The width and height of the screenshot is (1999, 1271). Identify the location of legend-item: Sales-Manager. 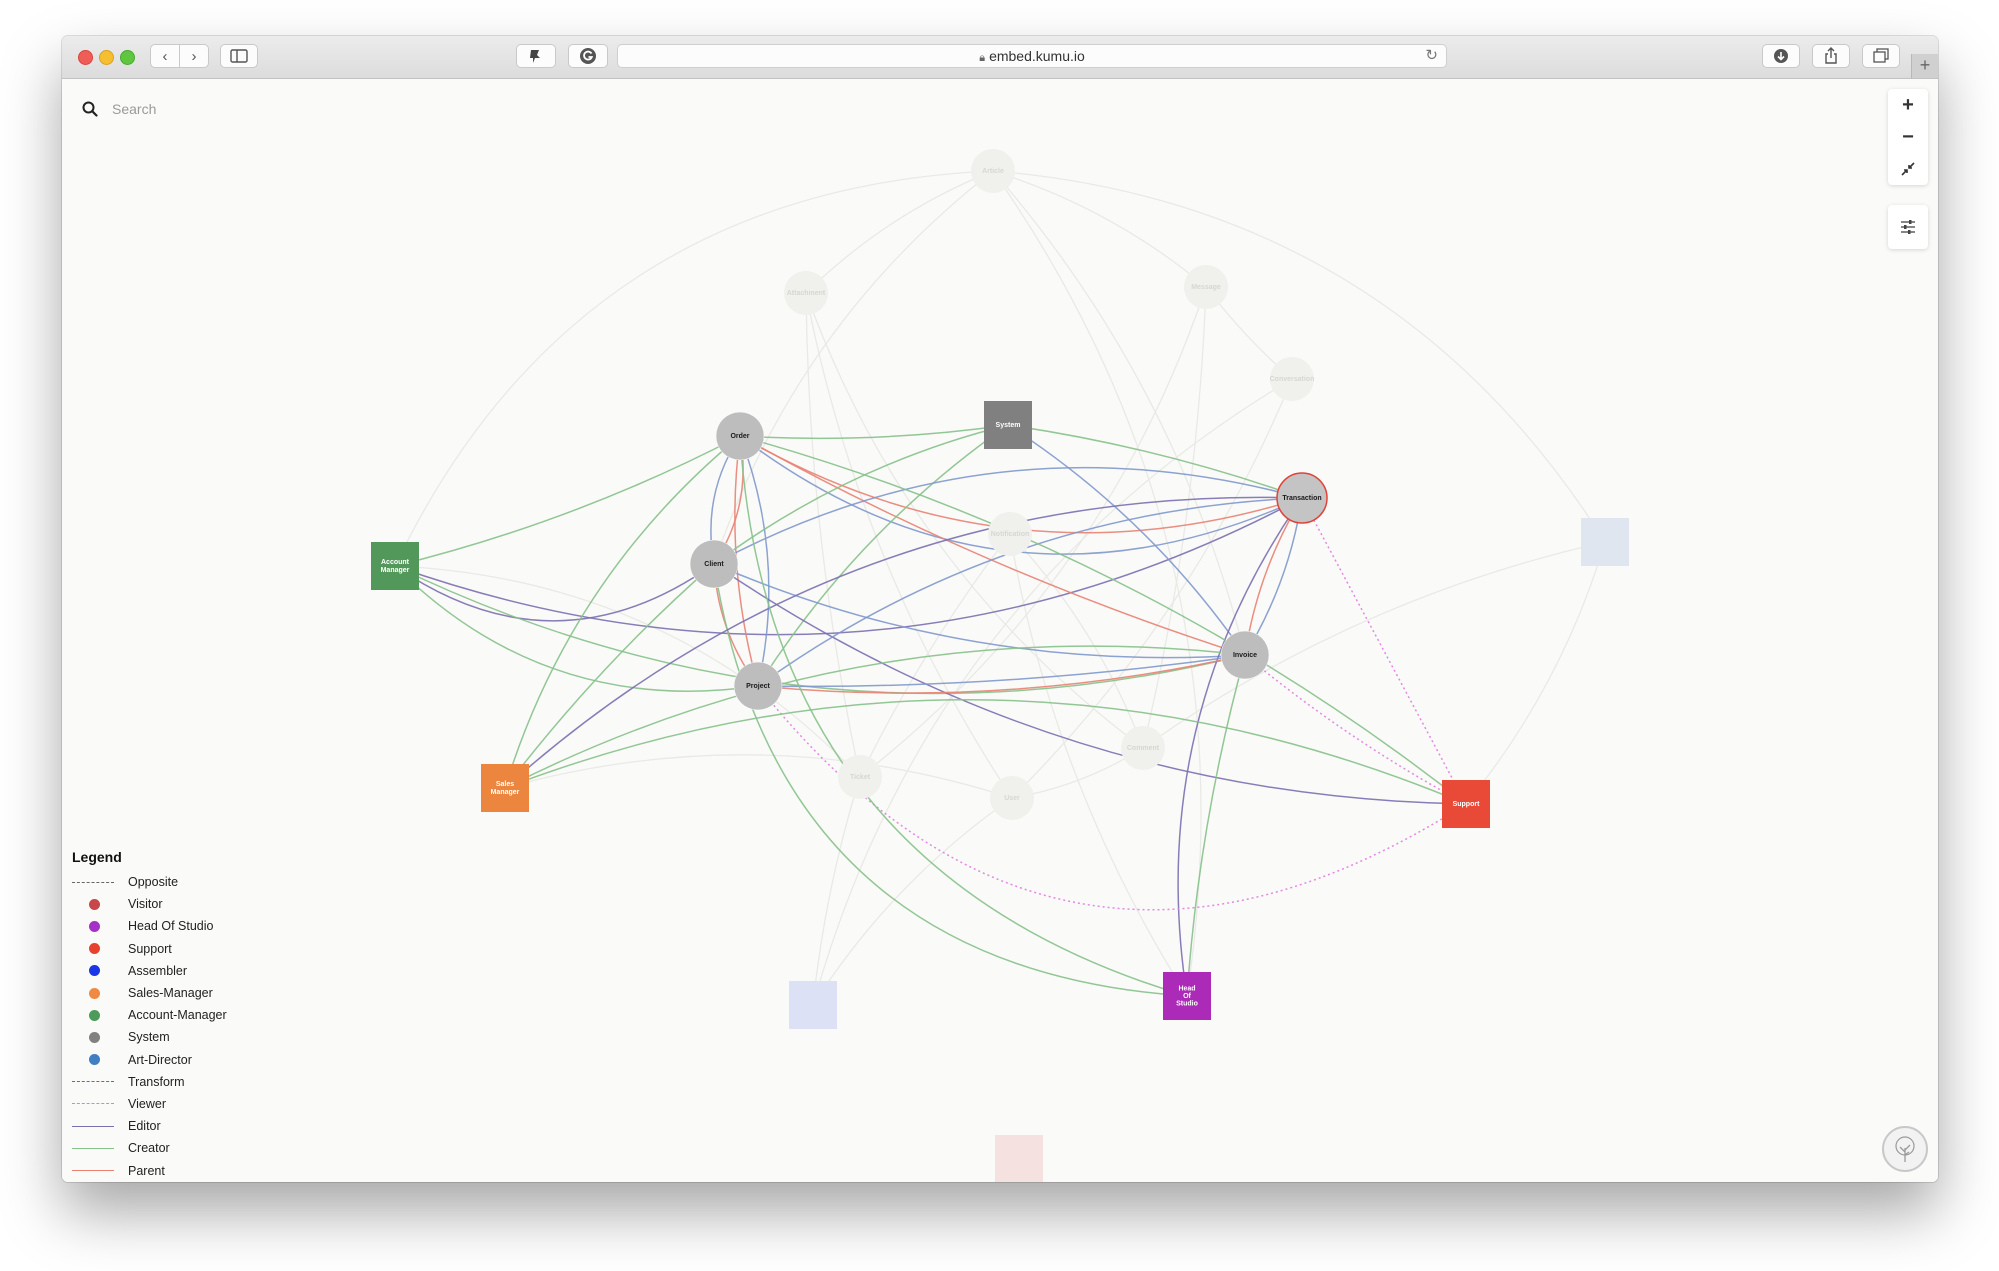
(182, 993).